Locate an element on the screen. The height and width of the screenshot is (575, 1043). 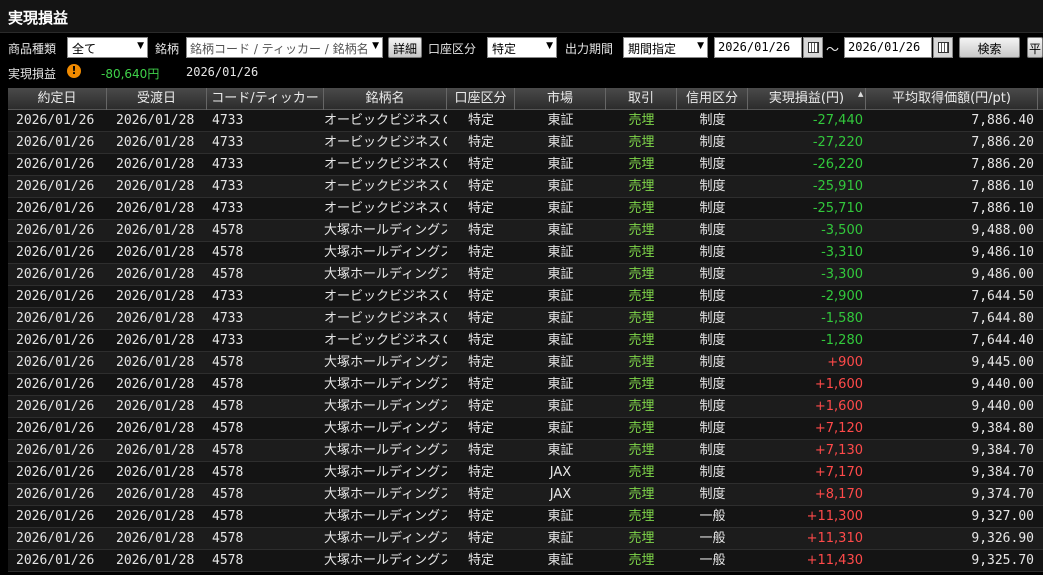
cell-avg-cost: 9,440.00 is located at coordinates (1002, 384).